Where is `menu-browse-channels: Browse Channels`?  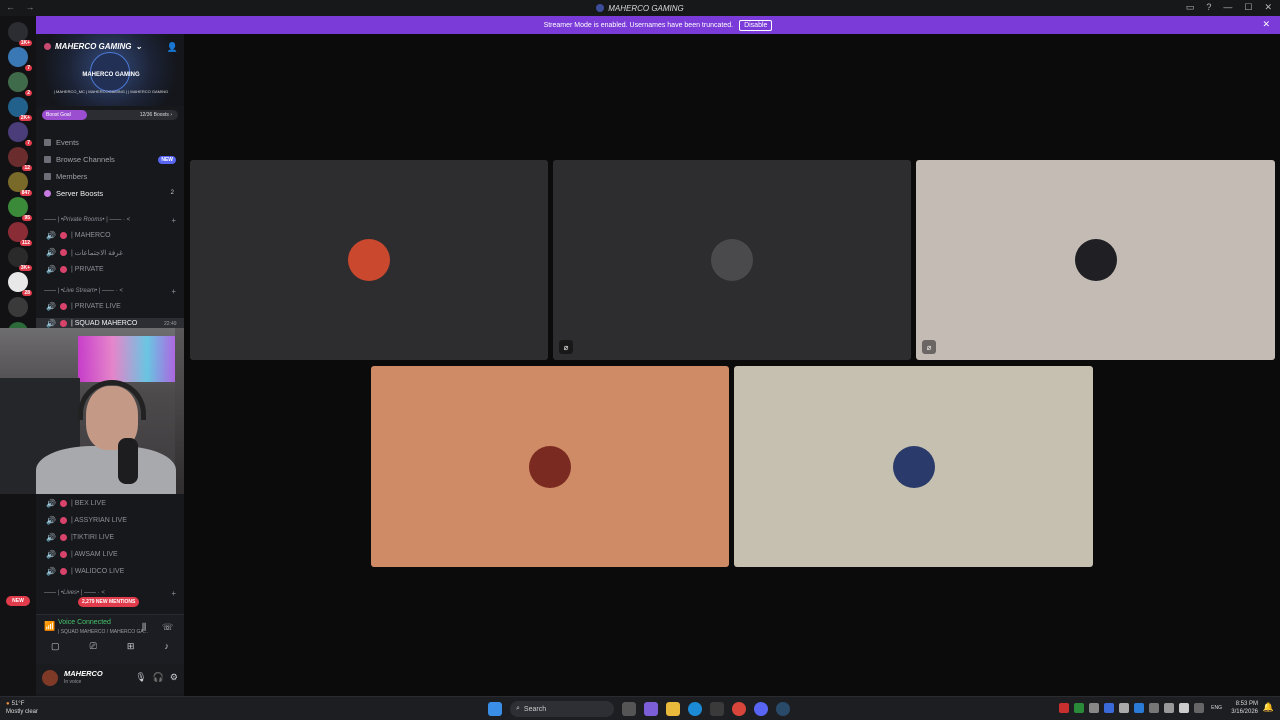
menu-browse-channels: Browse Channels is located at coordinates (79, 159).